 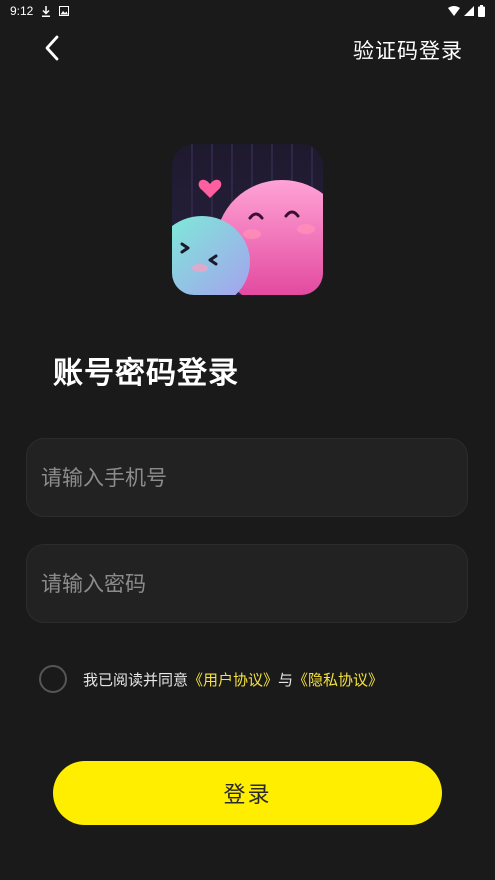 I want to click on agreement-connector: 与, so click(x=286, y=679).